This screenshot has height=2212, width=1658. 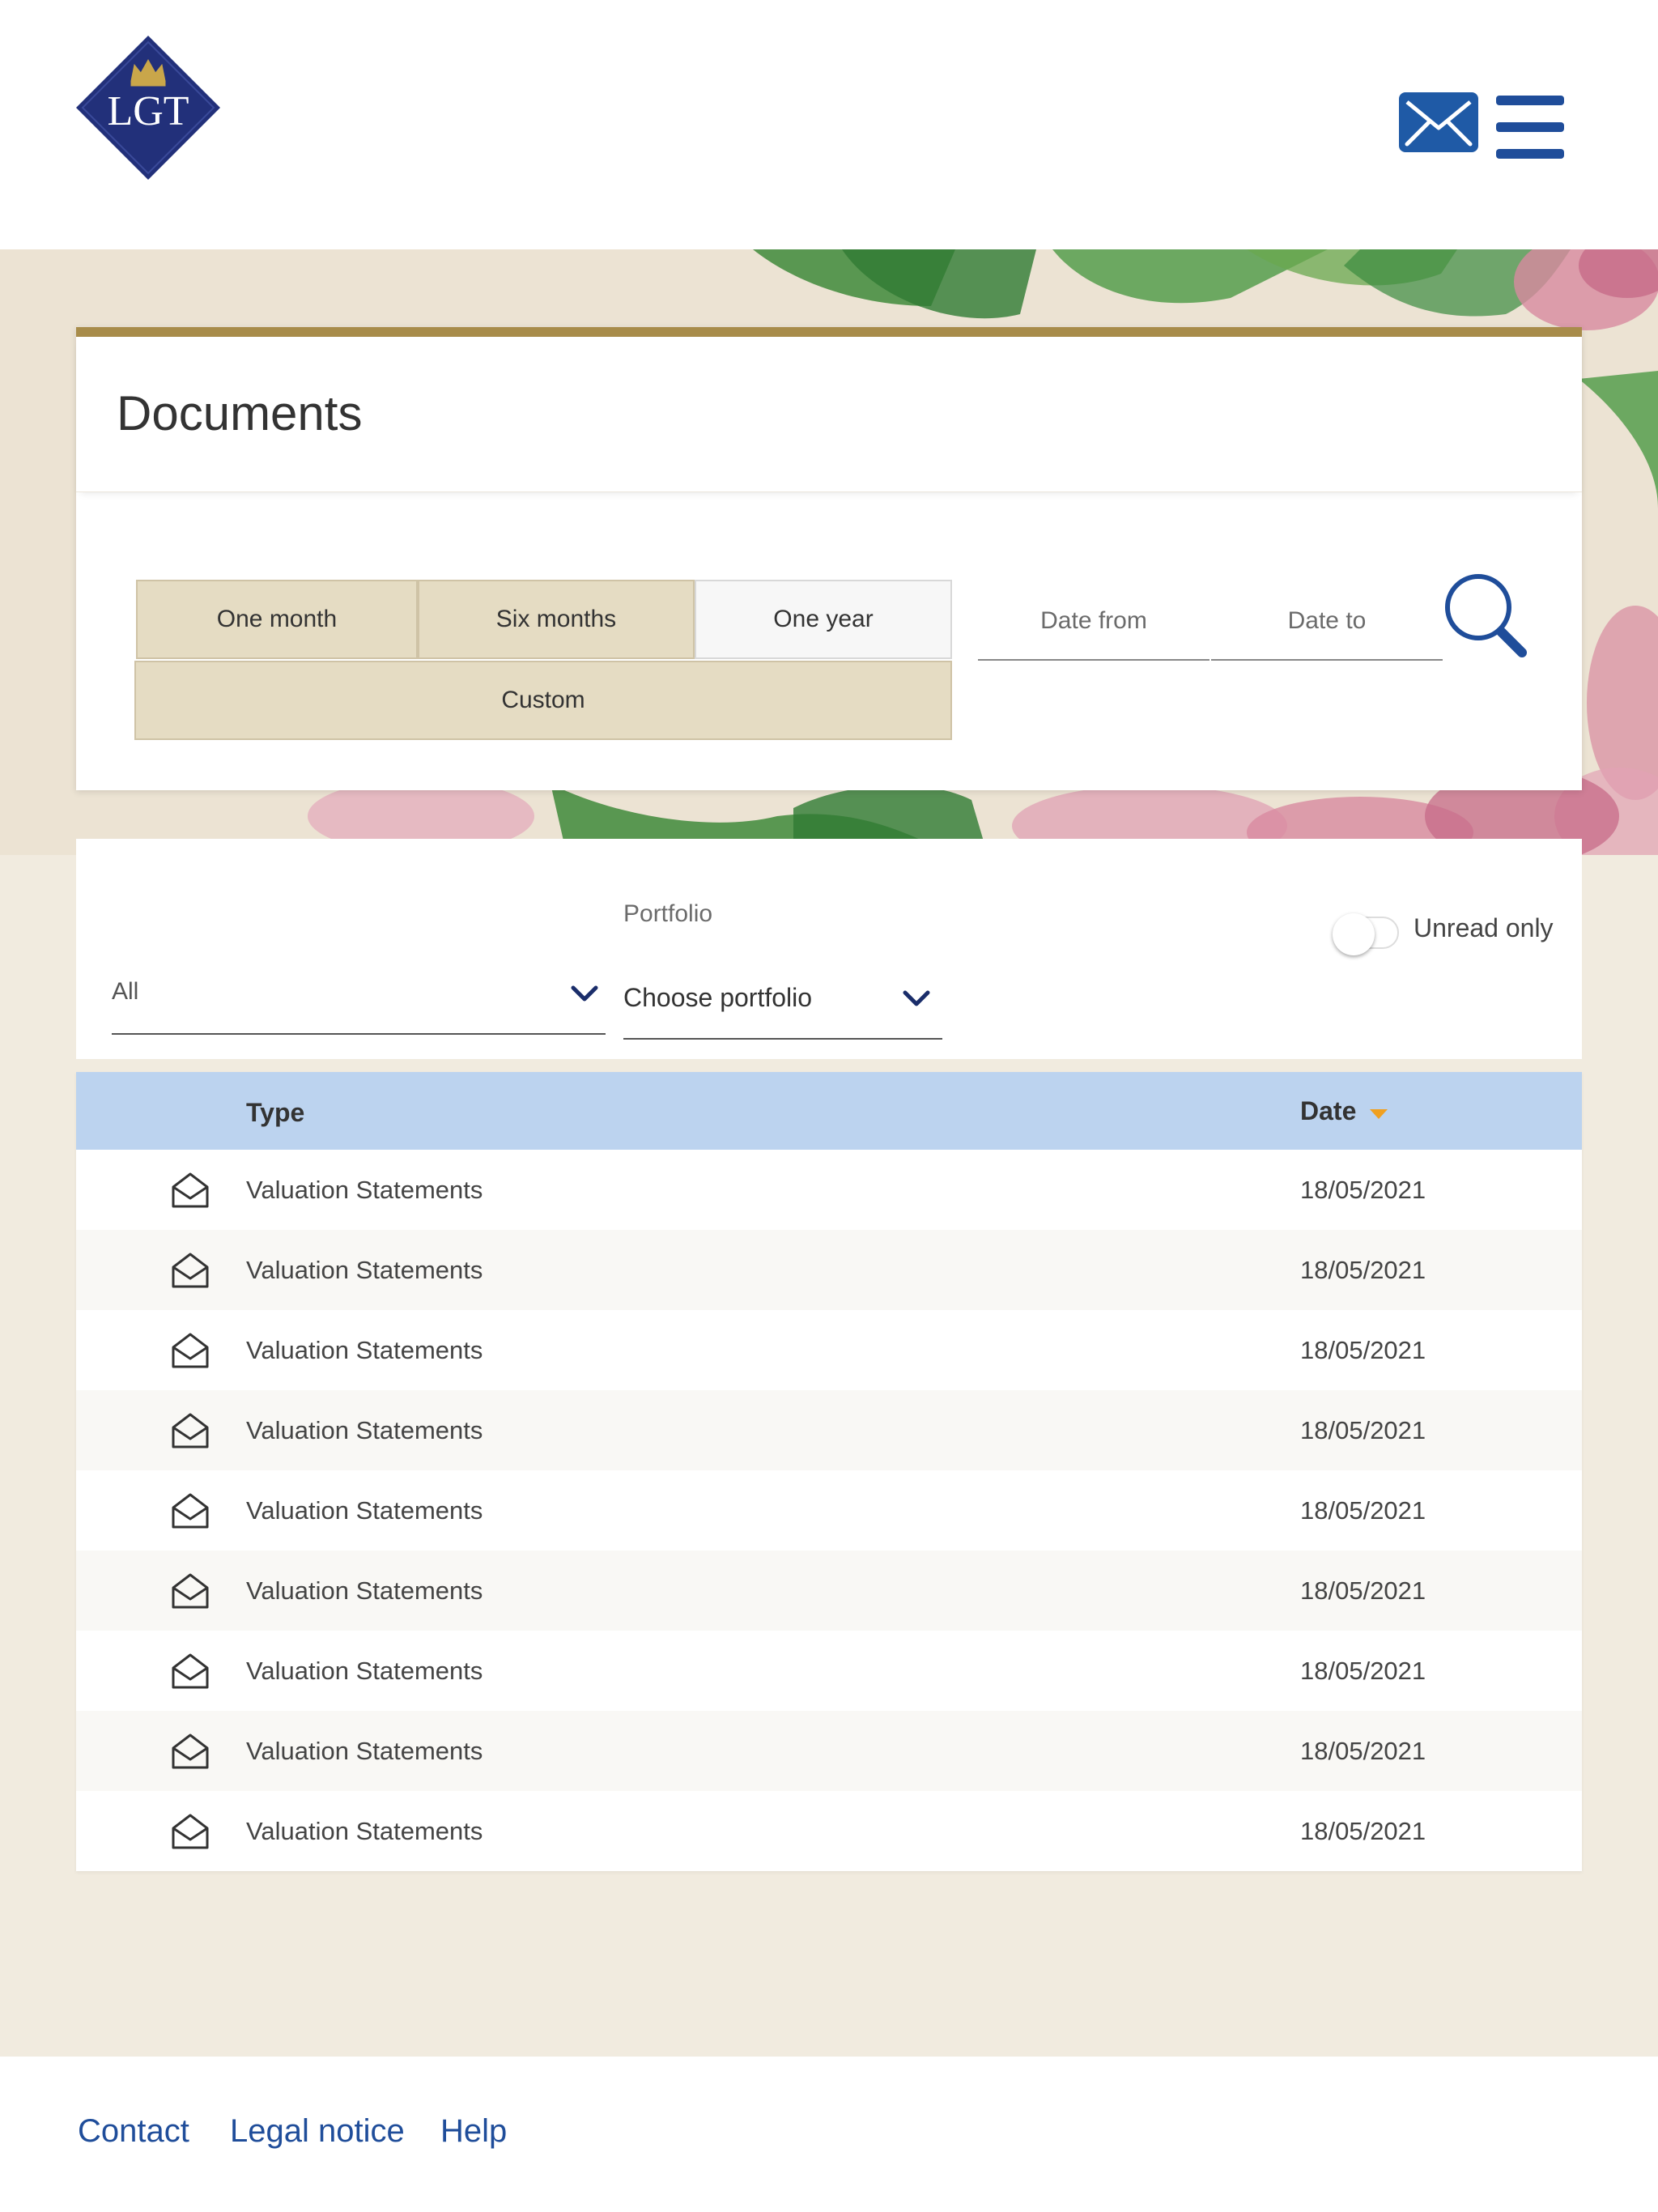 I want to click on page-title: Documents, so click(x=240, y=413).